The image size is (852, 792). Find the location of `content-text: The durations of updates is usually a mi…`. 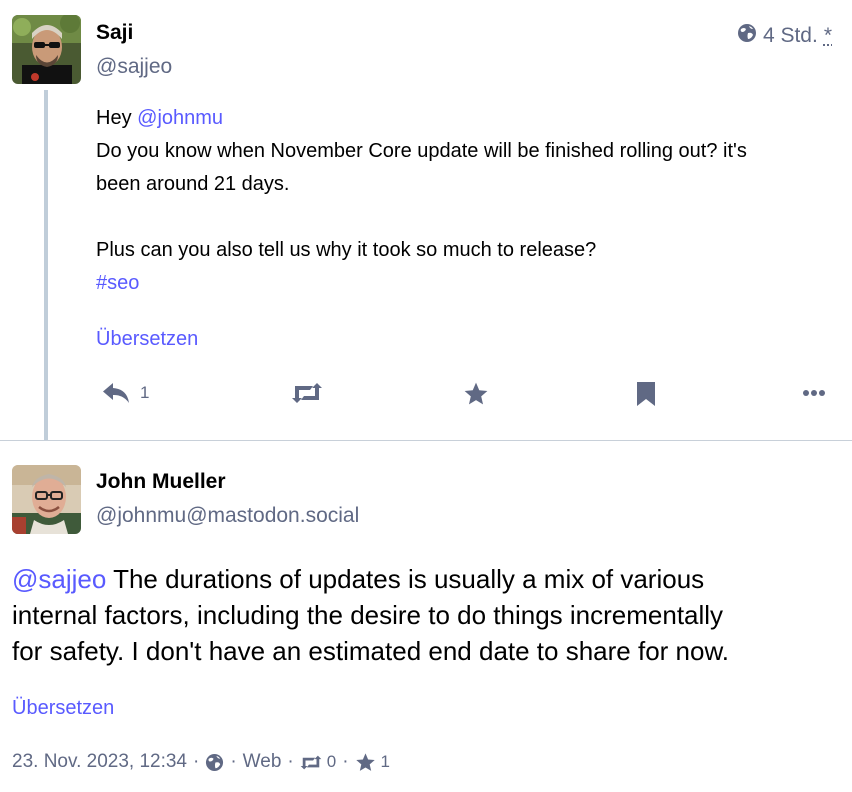

content-text: The durations of updates is usually a mi… is located at coordinates (405, 579).